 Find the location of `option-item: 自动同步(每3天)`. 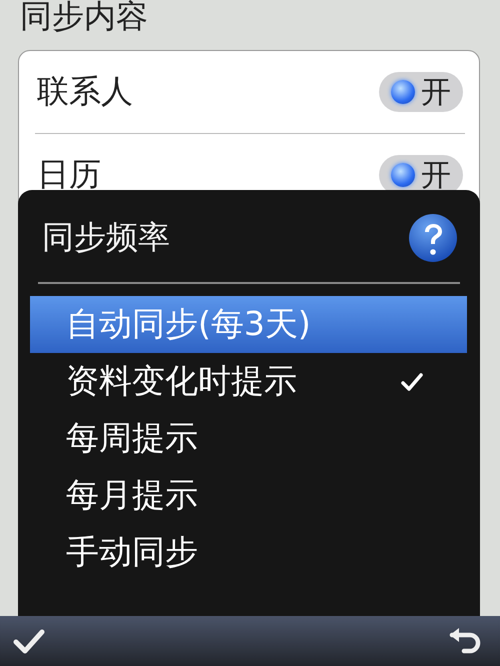

option-item: 自动同步(每3天) is located at coordinates (248, 324).